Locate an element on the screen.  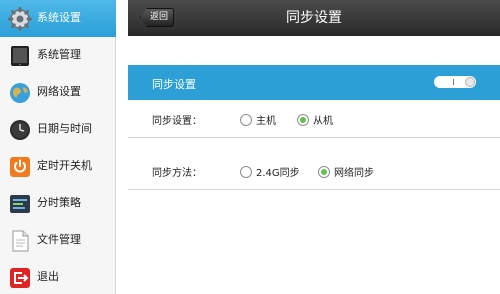
sidebar-item-system-management: 系统管理 is located at coordinates (58, 55).